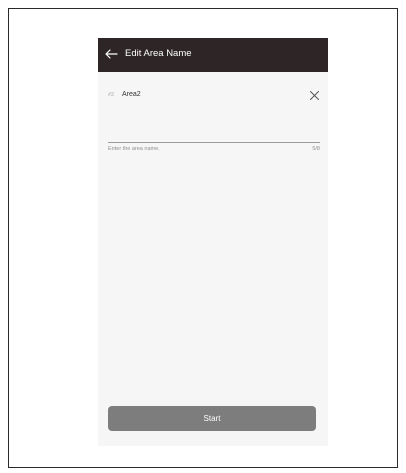  I want to click on field-helper-text: Enter the area name., so click(134, 149).